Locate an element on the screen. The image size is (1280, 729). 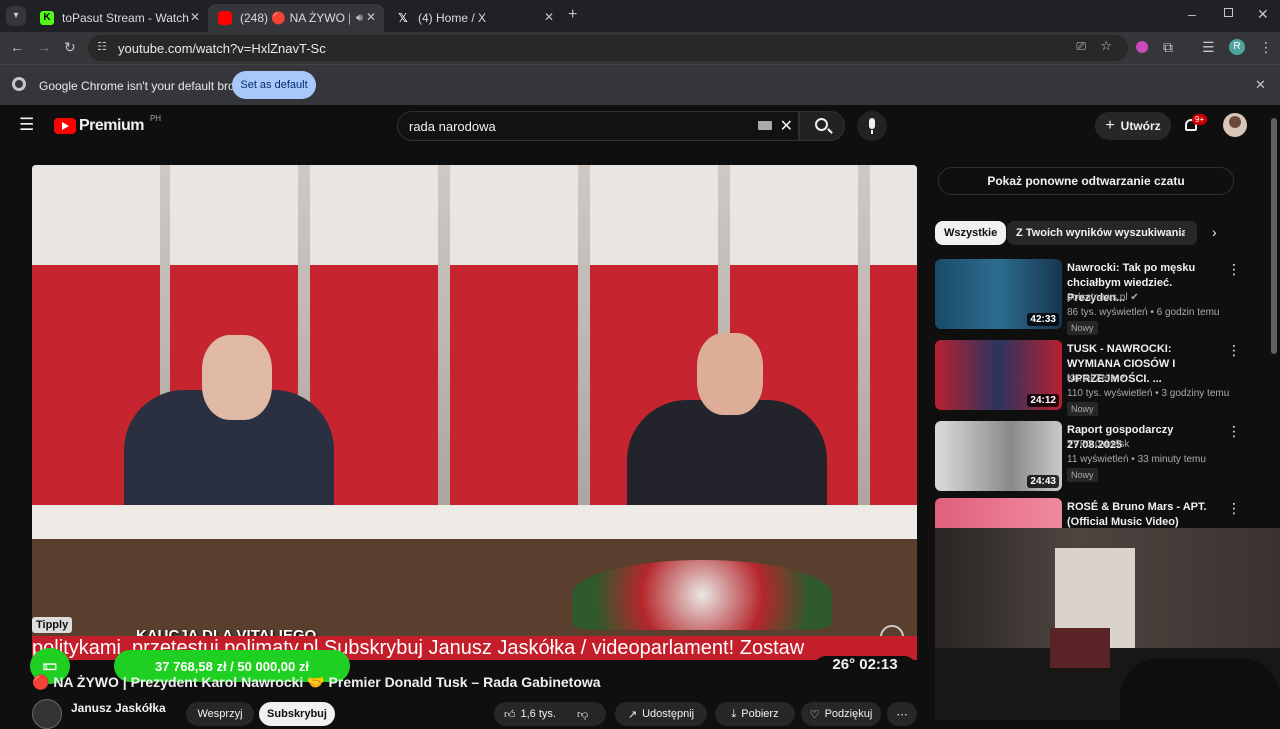
video-duration: 42:33 is located at coordinates (1043, 319).